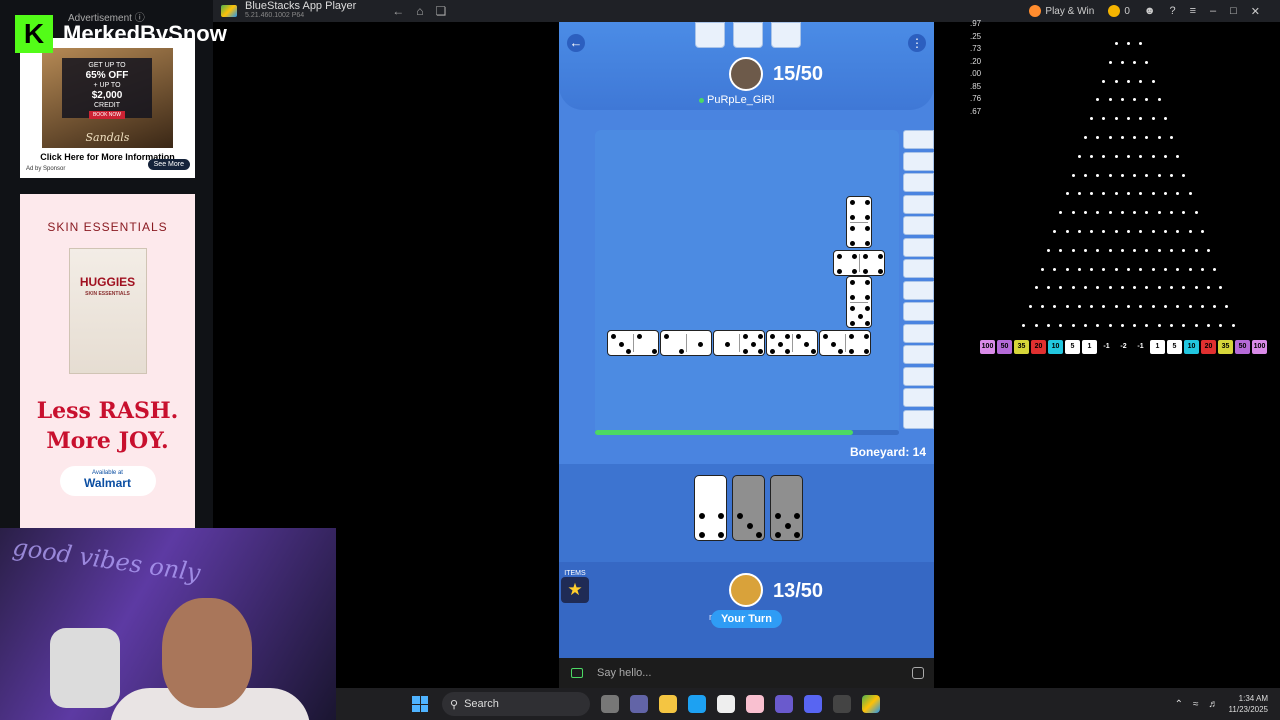 This screenshot has height=720, width=1280. I want to click on menu-icon: ≡, so click(1193, 11).